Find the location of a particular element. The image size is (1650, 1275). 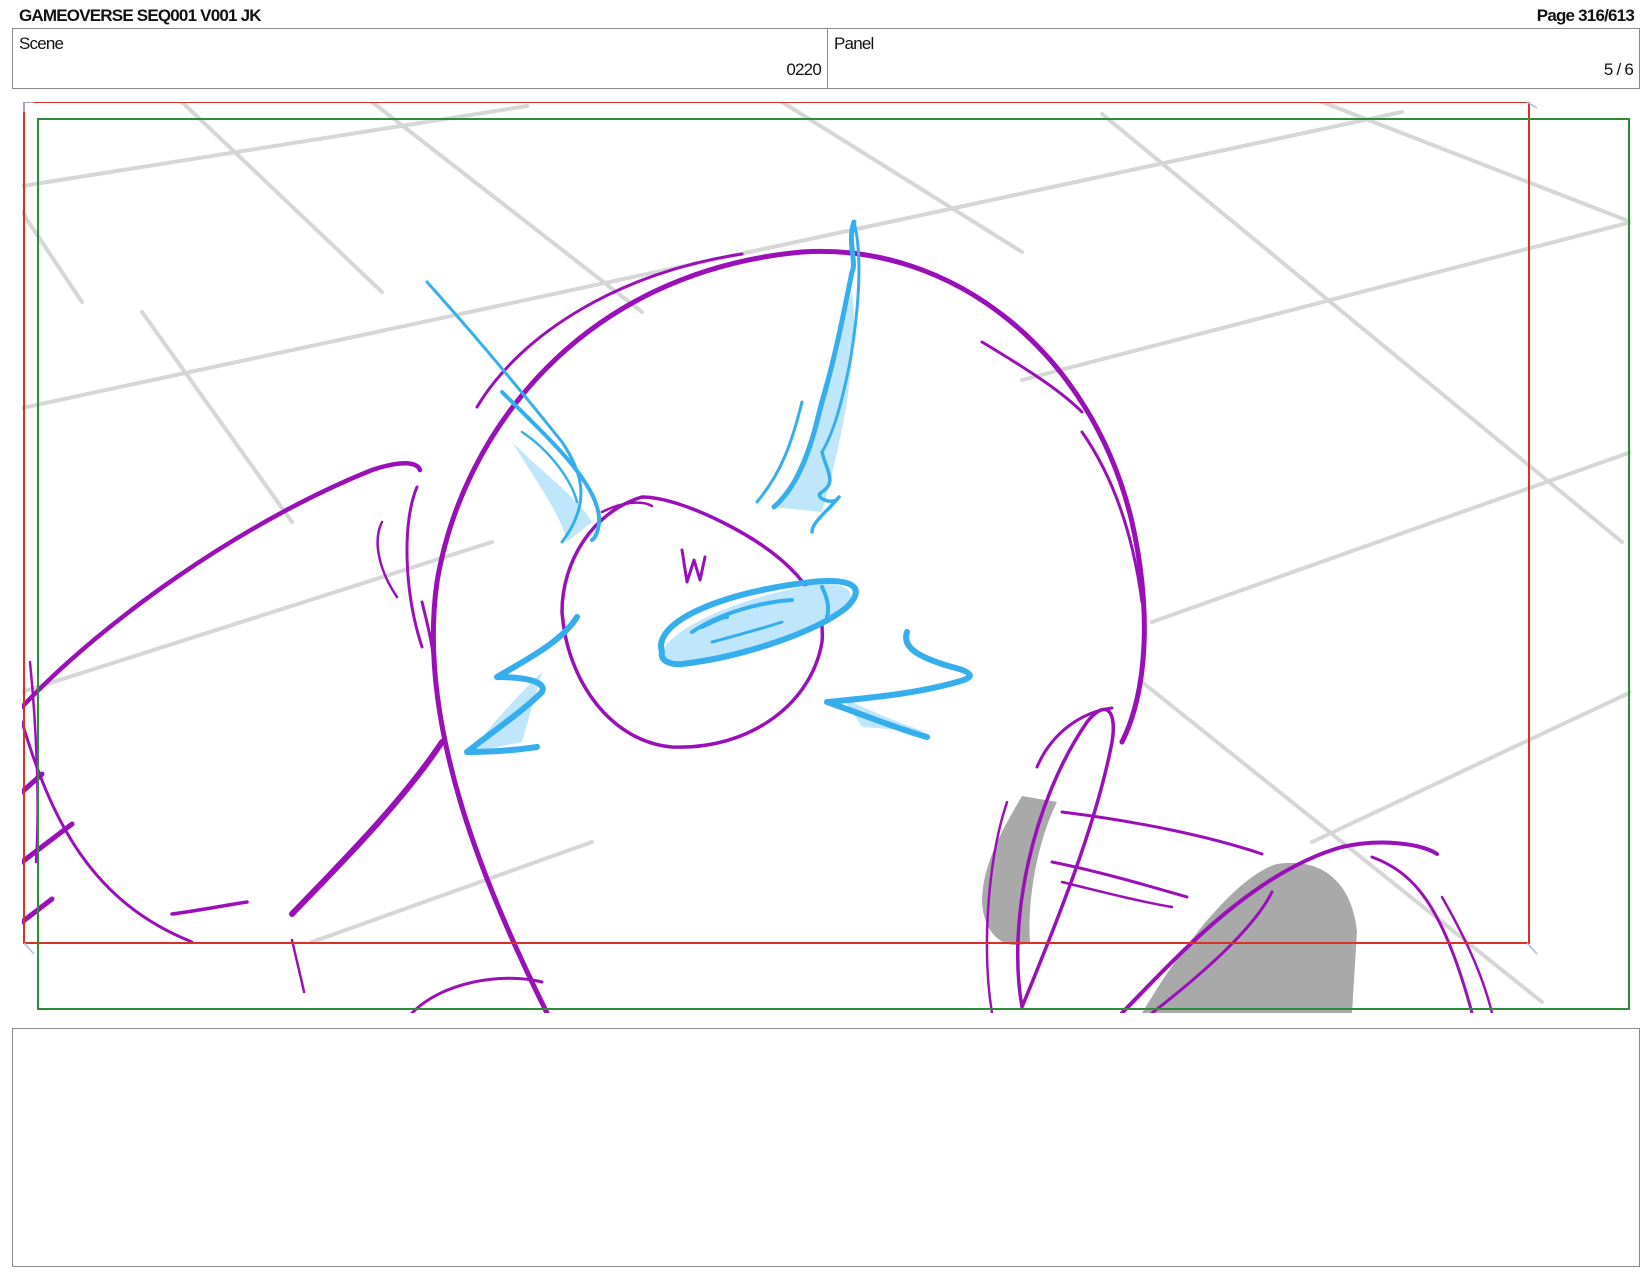

scene-value: 0220 is located at coordinates (803, 69).